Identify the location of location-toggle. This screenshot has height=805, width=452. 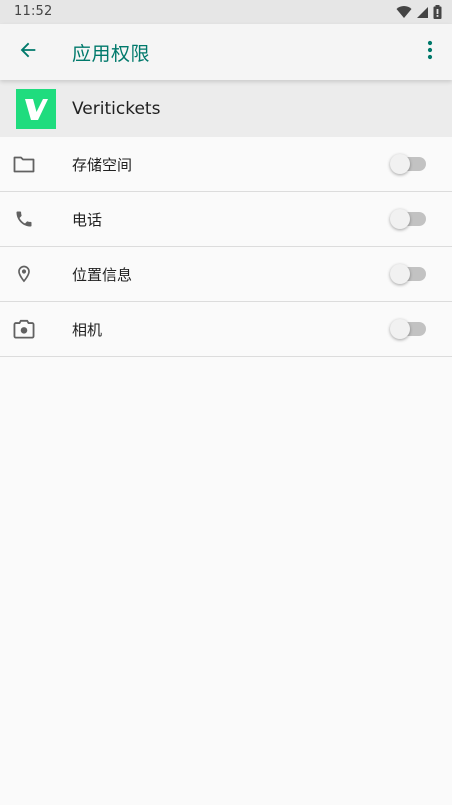
(408, 274).